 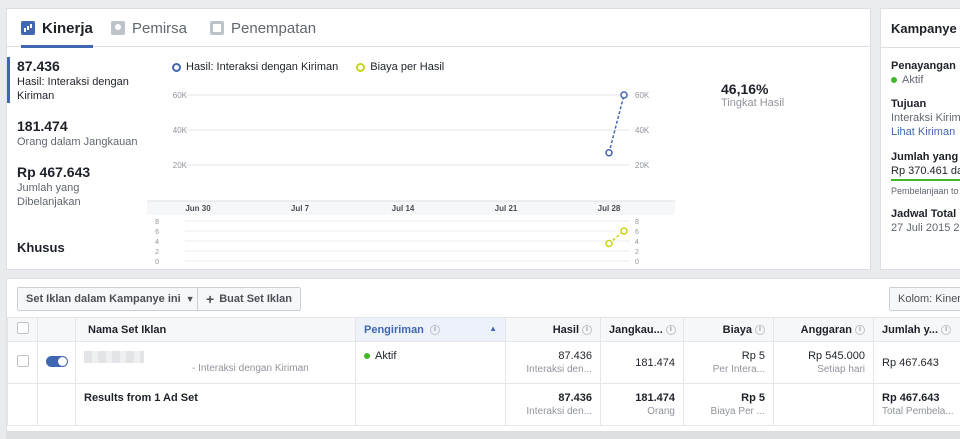 What do you see at coordinates (553, 329) in the screenshot?
I see `col-header-results: Hasil i` at bounding box center [553, 329].